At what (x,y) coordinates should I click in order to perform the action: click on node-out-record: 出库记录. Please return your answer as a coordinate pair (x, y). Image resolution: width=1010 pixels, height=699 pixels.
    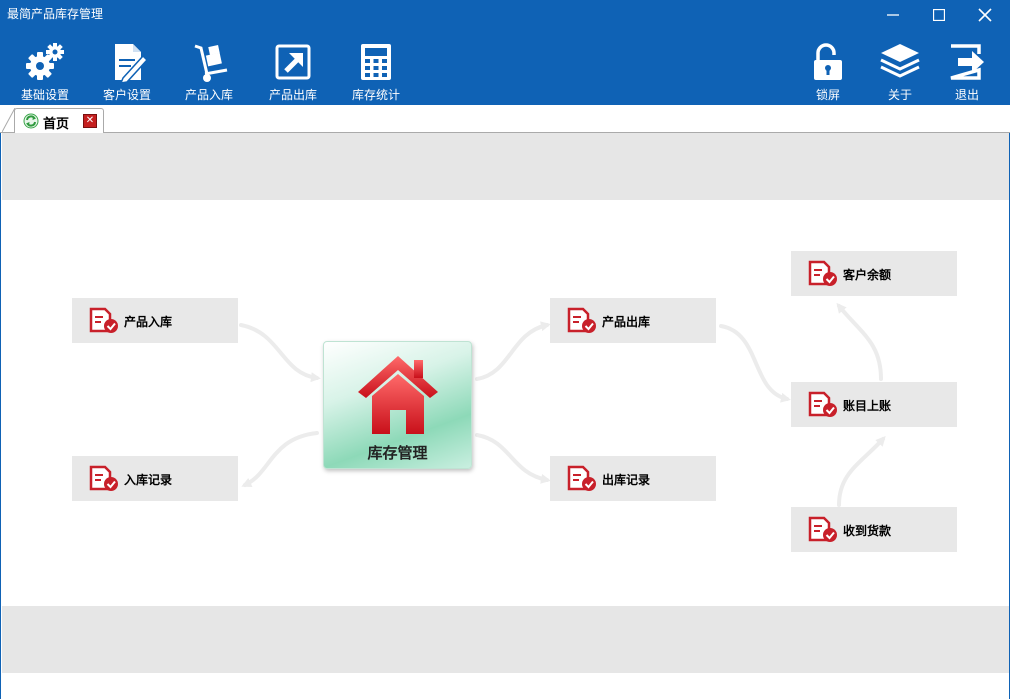
    Looking at the image, I should click on (633, 478).